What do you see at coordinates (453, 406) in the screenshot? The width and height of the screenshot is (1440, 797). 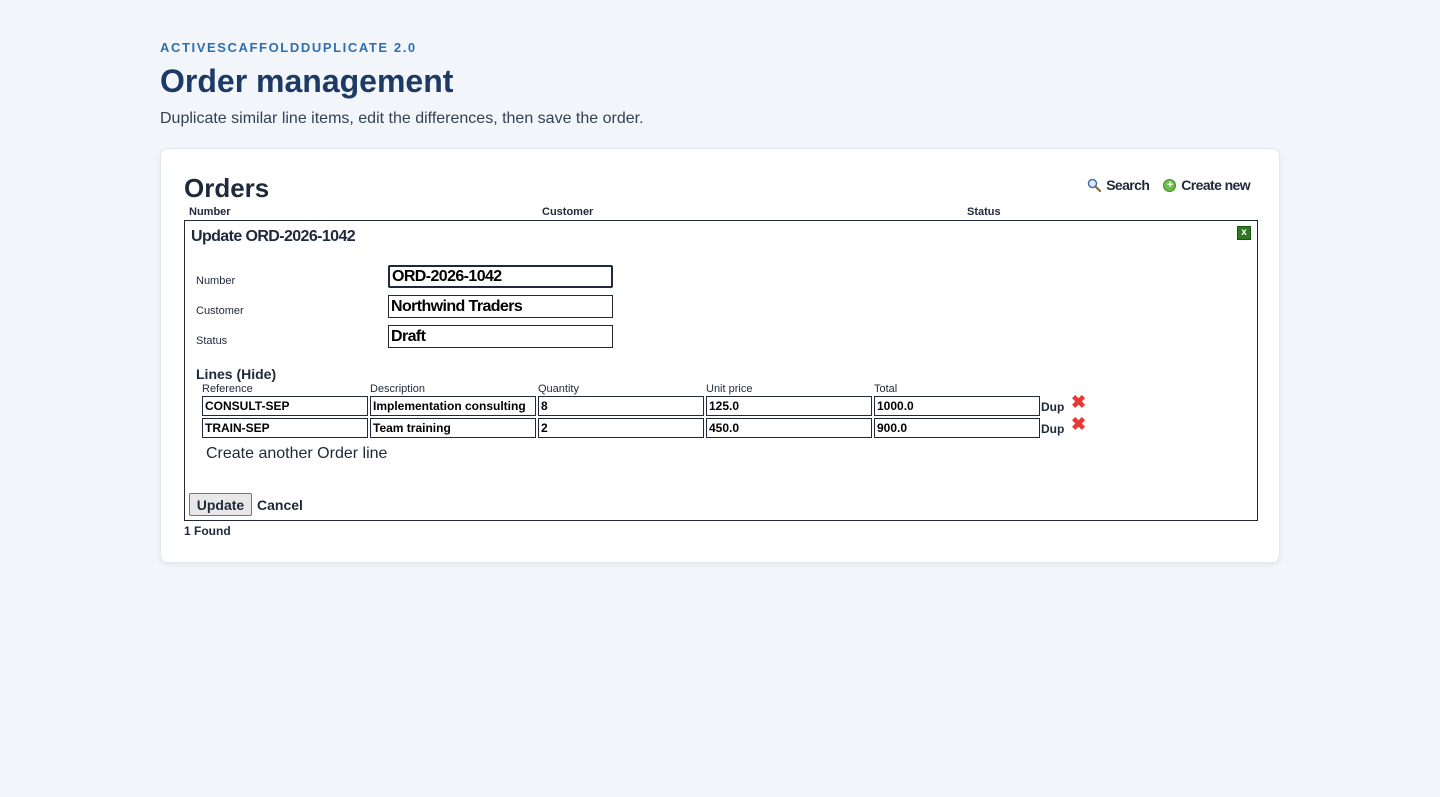 I see `line-description-input: Implementation consulting` at bounding box center [453, 406].